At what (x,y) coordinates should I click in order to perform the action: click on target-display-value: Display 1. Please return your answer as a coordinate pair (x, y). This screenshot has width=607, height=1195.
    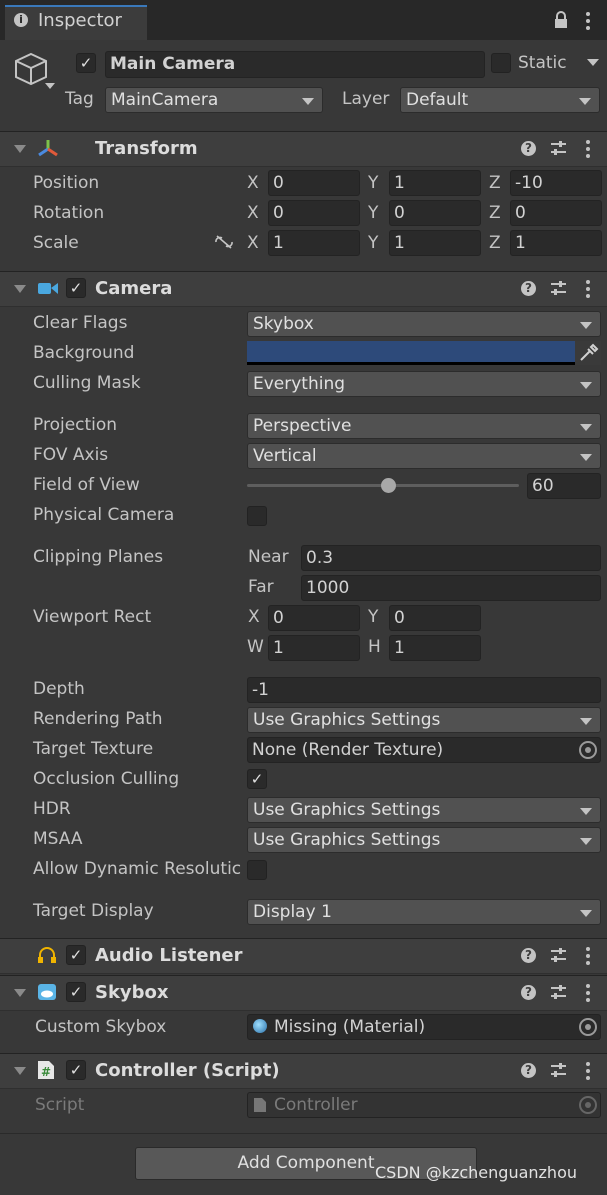
    Looking at the image, I should click on (292, 912).